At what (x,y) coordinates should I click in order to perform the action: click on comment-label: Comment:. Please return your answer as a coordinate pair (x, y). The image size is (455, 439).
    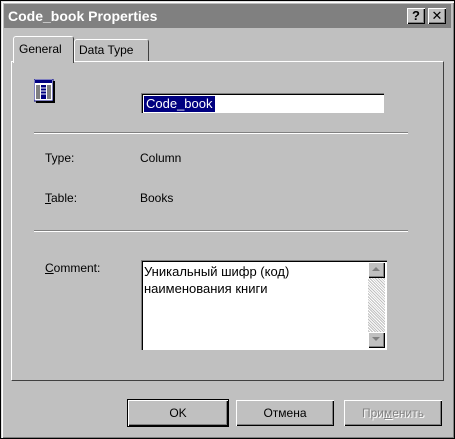
    Looking at the image, I should click on (72, 268).